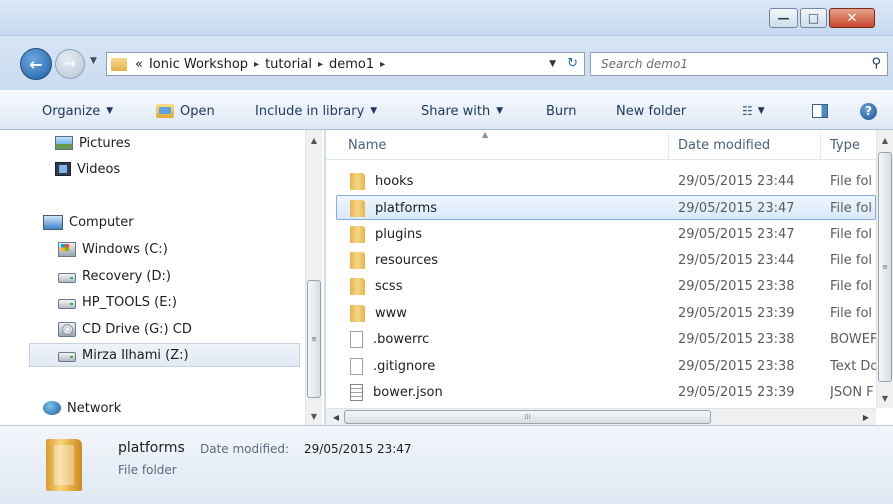 This screenshot has height=504, width=893. Describe the element at coordinates (70, 64) in the screenshot. I see `forward-button: →` at that location.